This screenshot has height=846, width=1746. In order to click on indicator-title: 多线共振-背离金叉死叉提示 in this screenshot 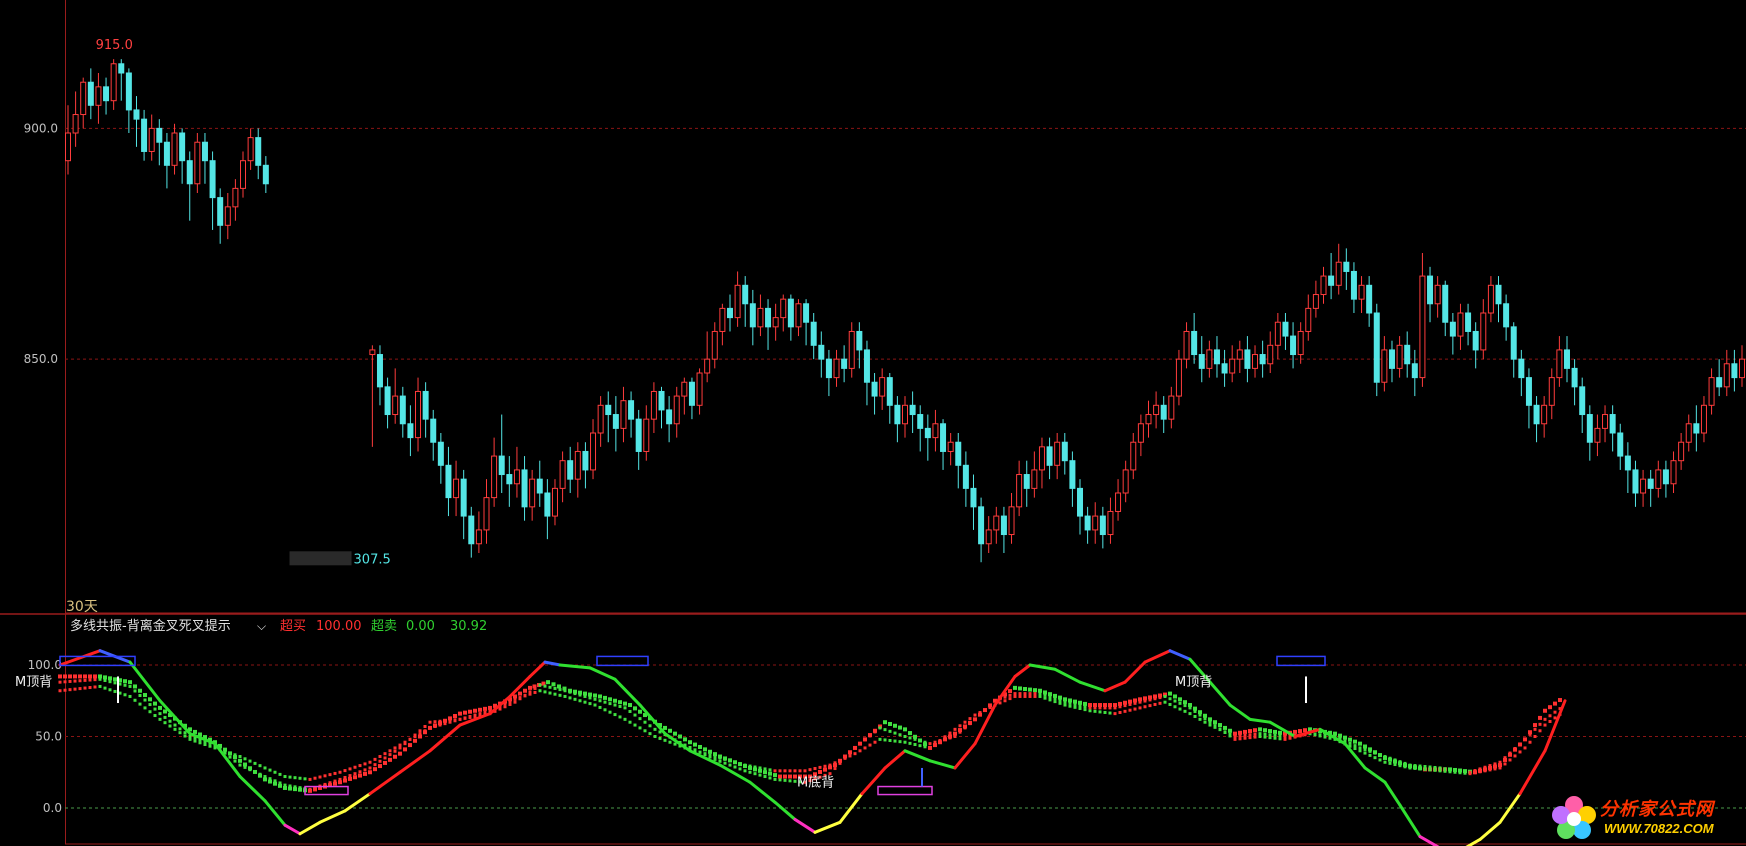, I will do `click(150, 626)`.